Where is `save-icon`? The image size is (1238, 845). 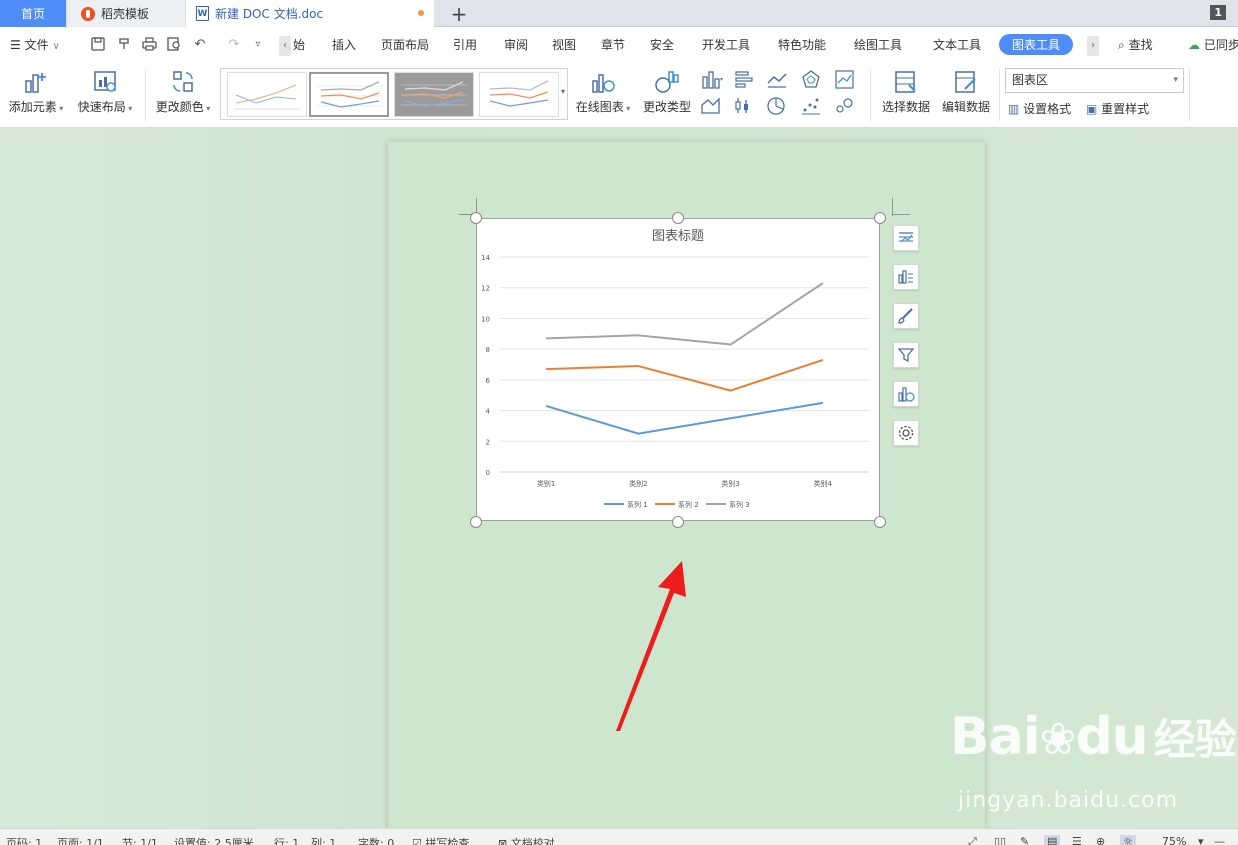 save-icon is located at coordinates (98, 45).